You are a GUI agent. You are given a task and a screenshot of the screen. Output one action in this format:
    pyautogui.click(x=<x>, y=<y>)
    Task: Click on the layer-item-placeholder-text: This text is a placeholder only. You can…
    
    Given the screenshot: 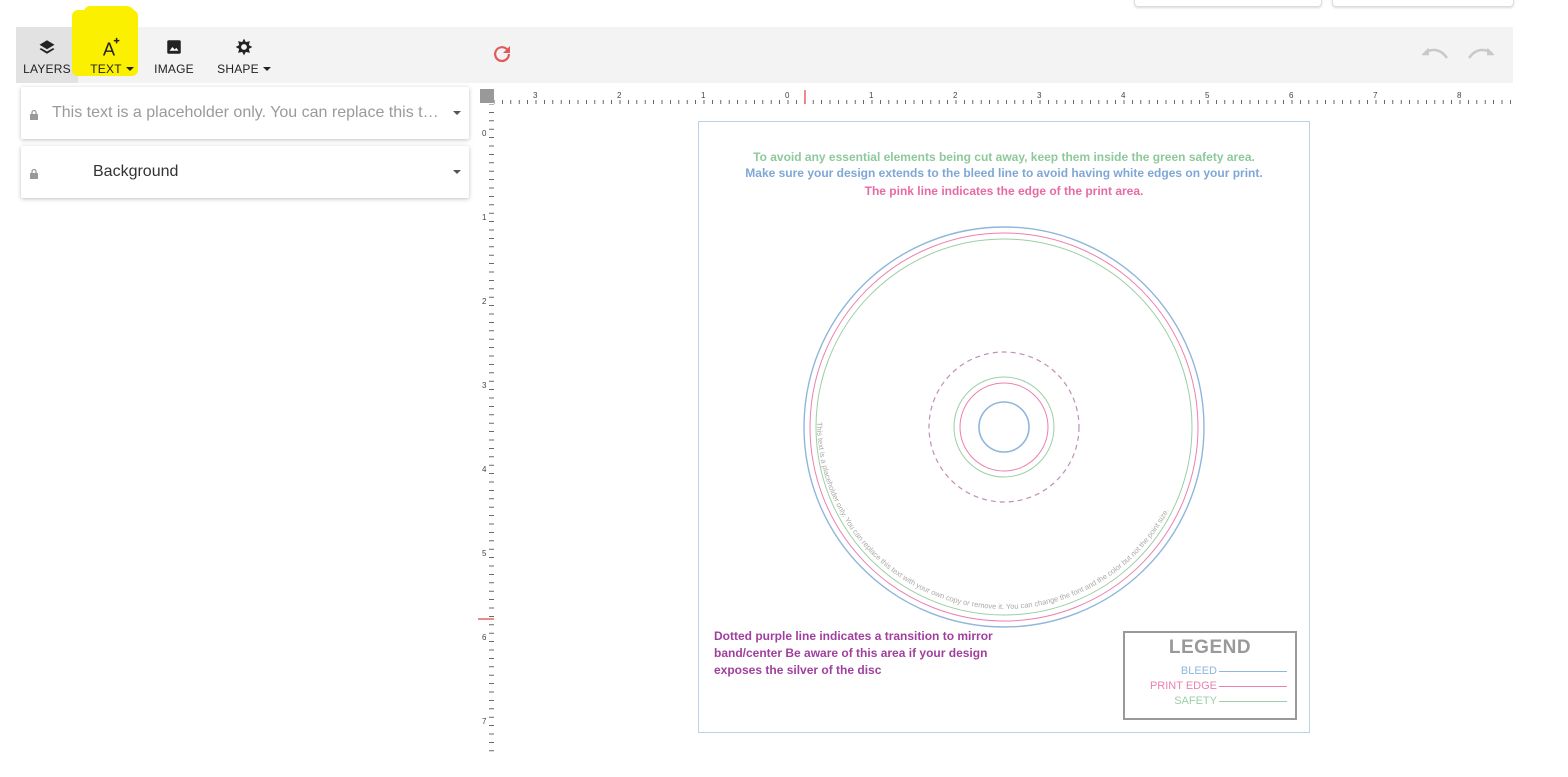 What is the action you would take?
    pyautogui.click(x=245, y=113)
    